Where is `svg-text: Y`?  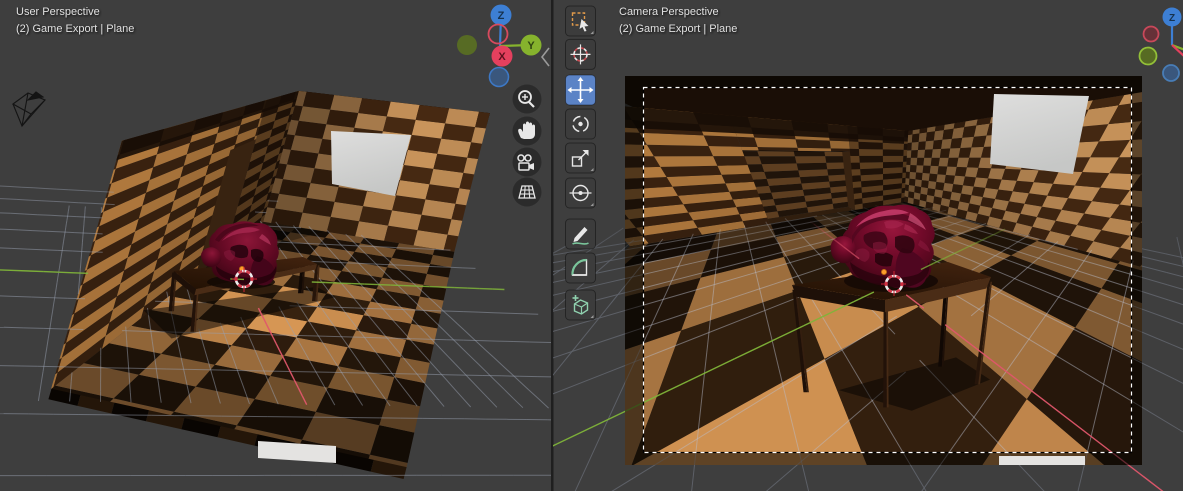
svg-text: Y is located at coordinates (531, 46).